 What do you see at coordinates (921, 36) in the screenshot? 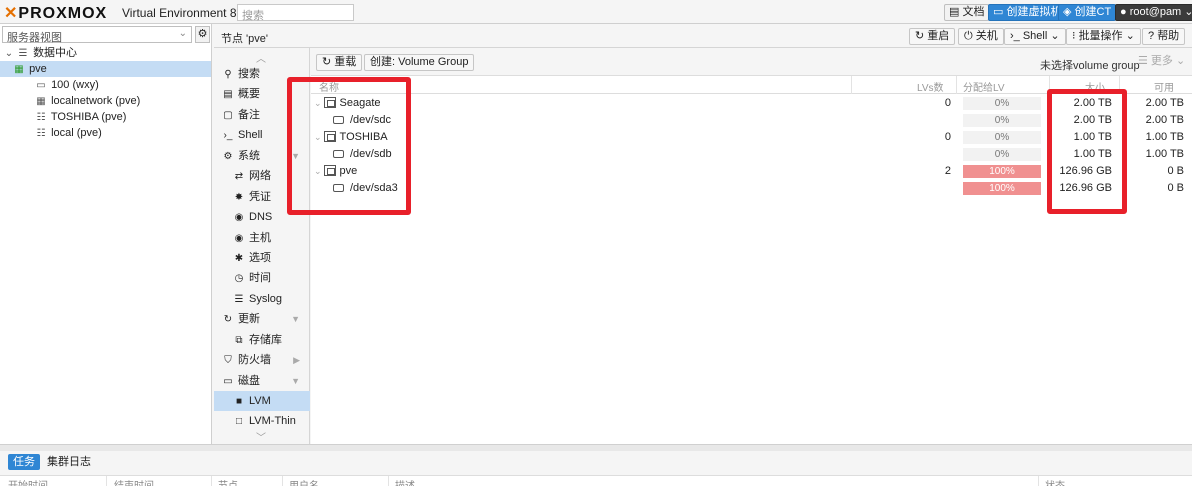
I see `restart-icon: ↻` at bounding box center [921, 36].